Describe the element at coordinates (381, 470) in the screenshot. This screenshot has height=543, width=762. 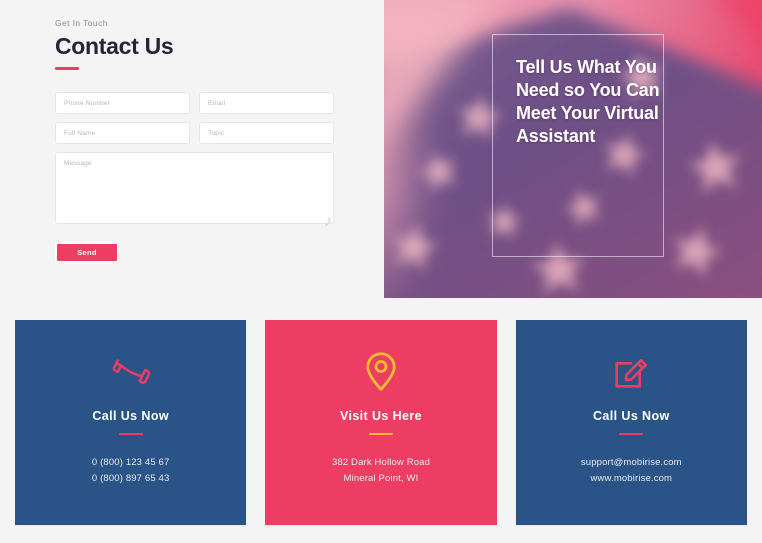
I see `card-body: 382 Dark Hollow Road Mineral Point, WI` at that location.